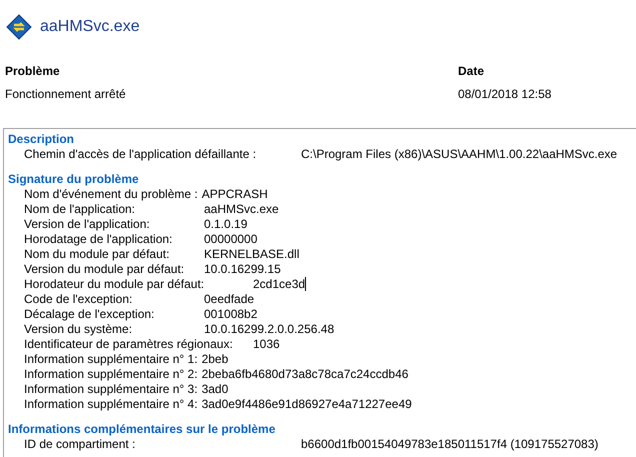  What do you see at coordinates (266, 344) in the screenshot?
I see `field-value: 1036` at bounding box center [266, 344].